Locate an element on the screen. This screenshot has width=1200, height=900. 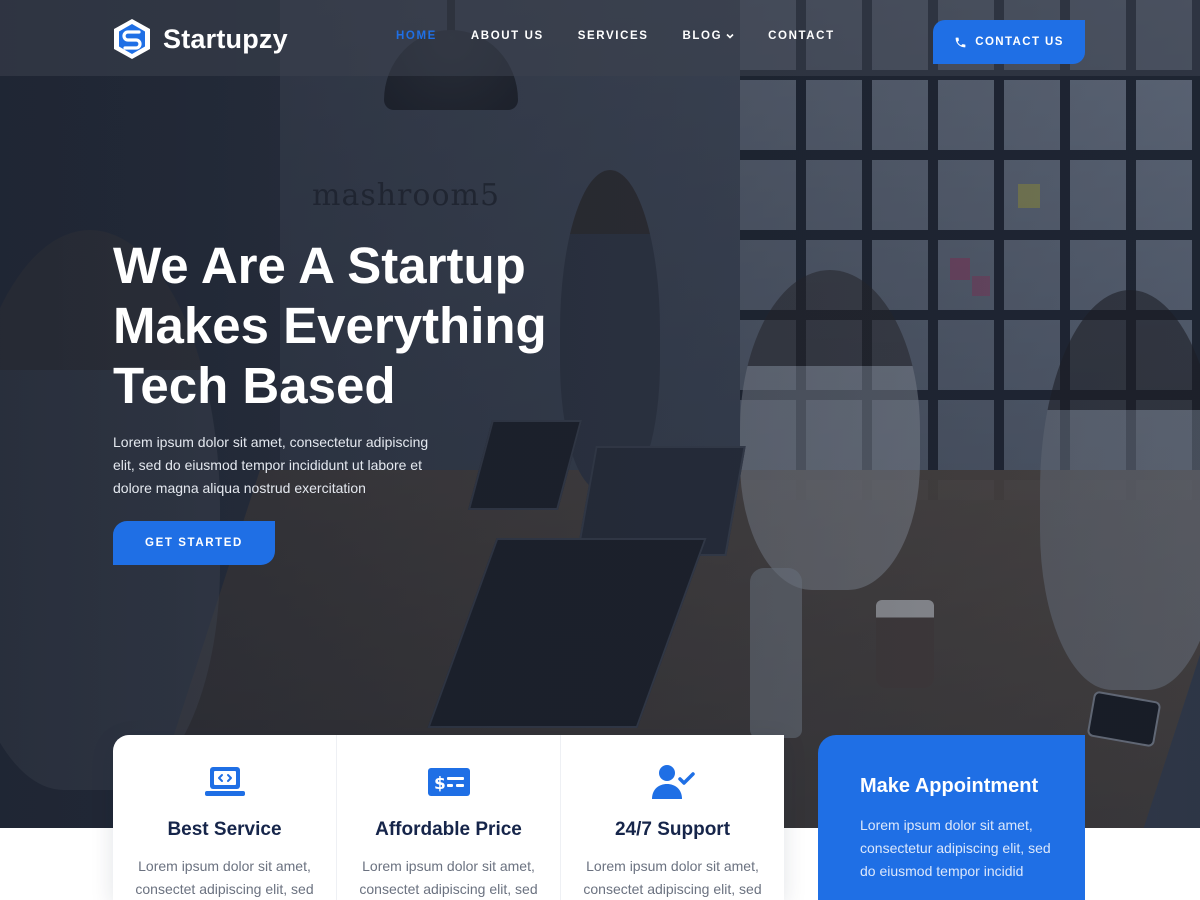
user-check-icon is located at coordinates (673, 782).